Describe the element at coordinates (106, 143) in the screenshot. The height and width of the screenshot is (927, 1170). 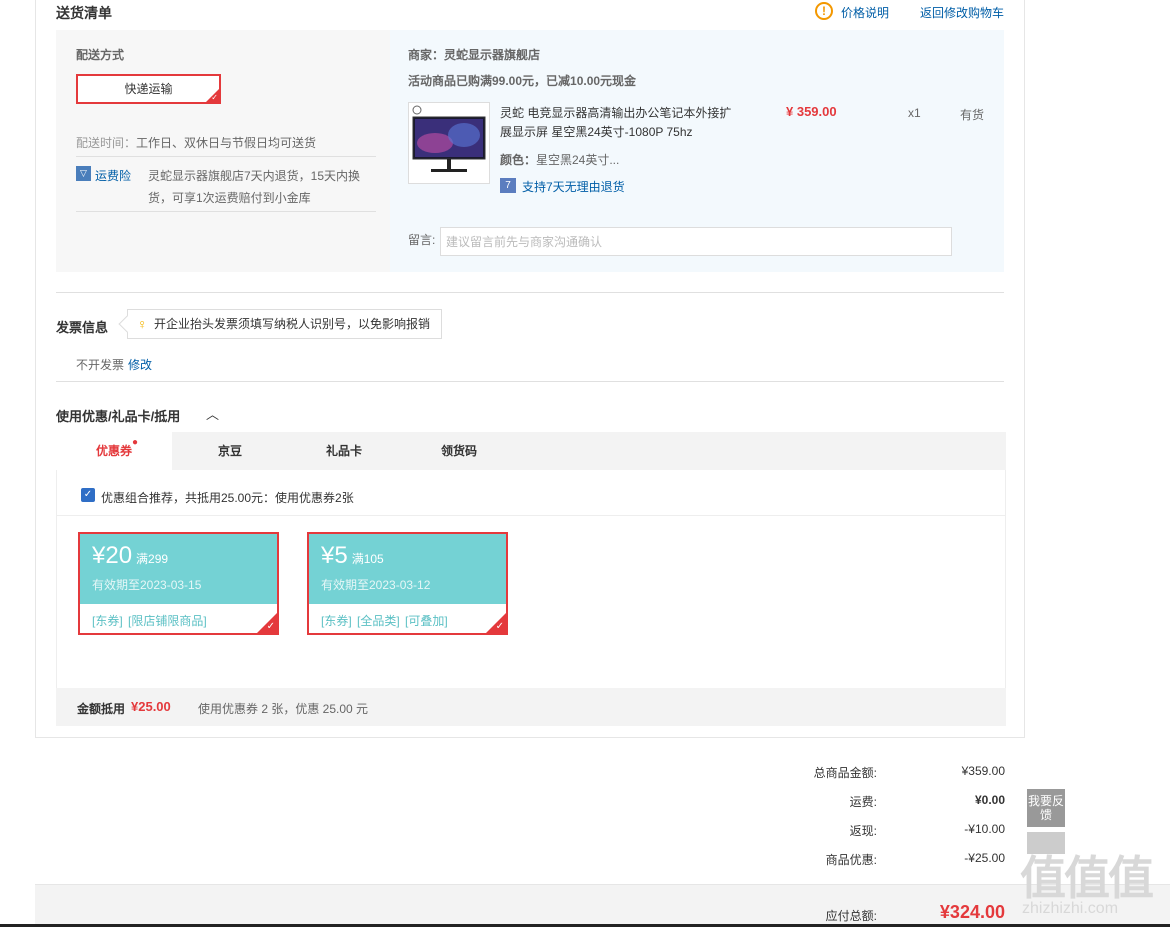
I see `delivery-time-label: 配送时间：` at that location.